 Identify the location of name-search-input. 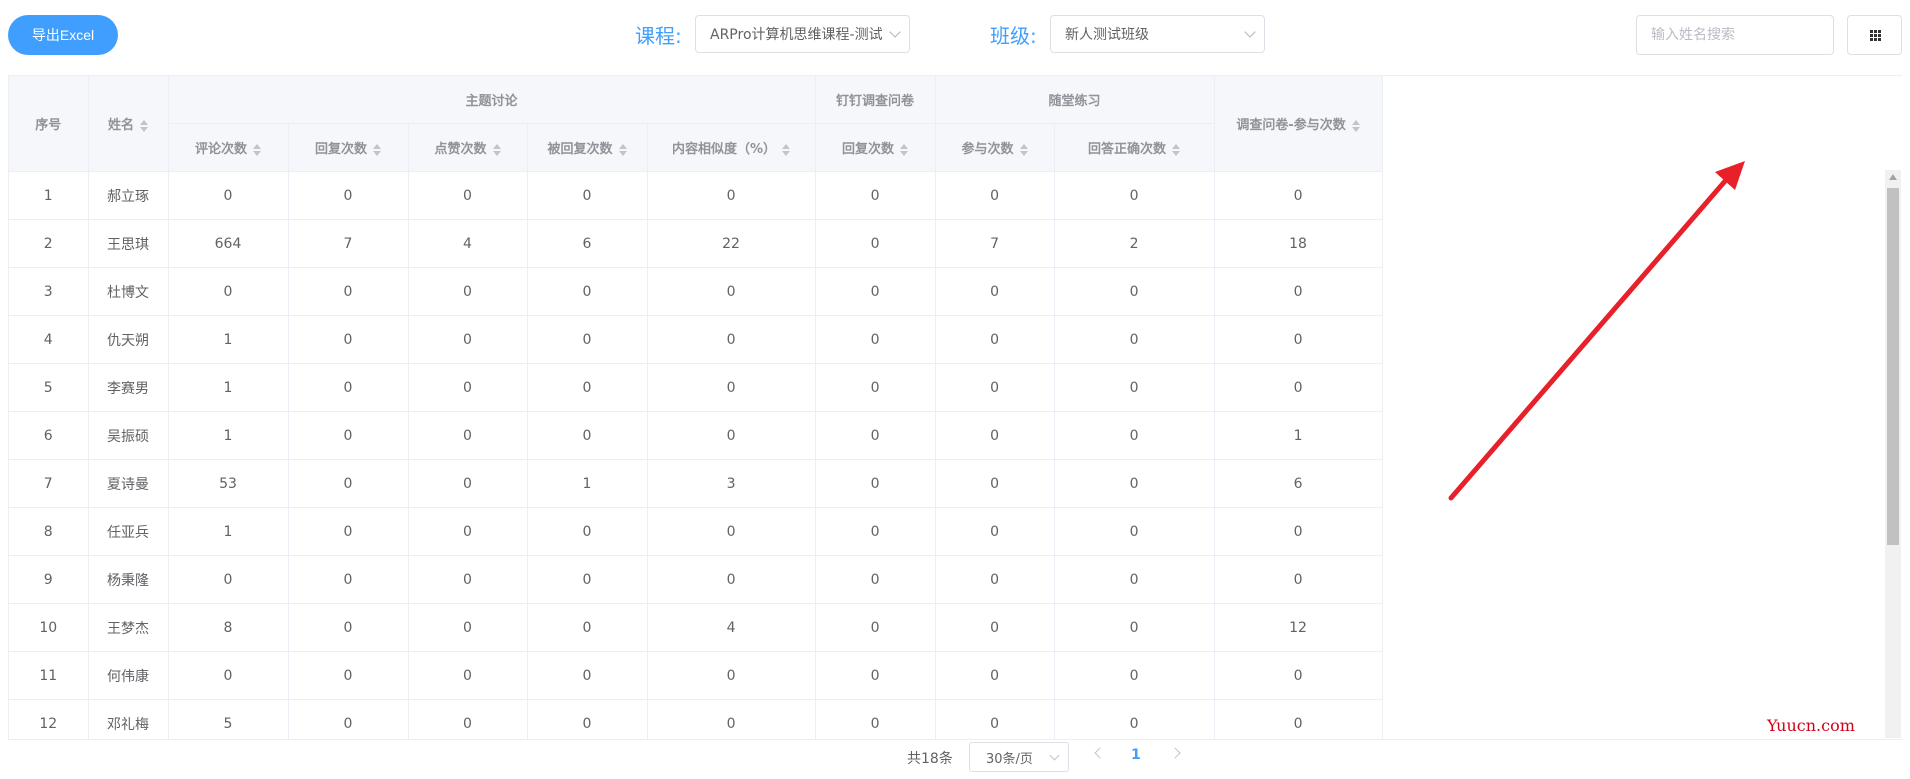
(1735, 35).